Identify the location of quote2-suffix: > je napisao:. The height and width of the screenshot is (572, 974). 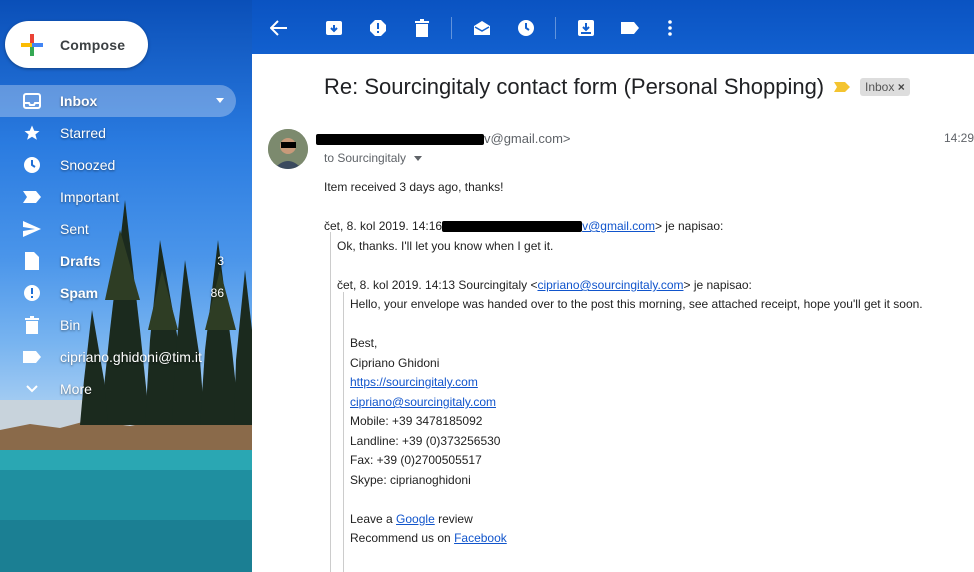
(717, 285).